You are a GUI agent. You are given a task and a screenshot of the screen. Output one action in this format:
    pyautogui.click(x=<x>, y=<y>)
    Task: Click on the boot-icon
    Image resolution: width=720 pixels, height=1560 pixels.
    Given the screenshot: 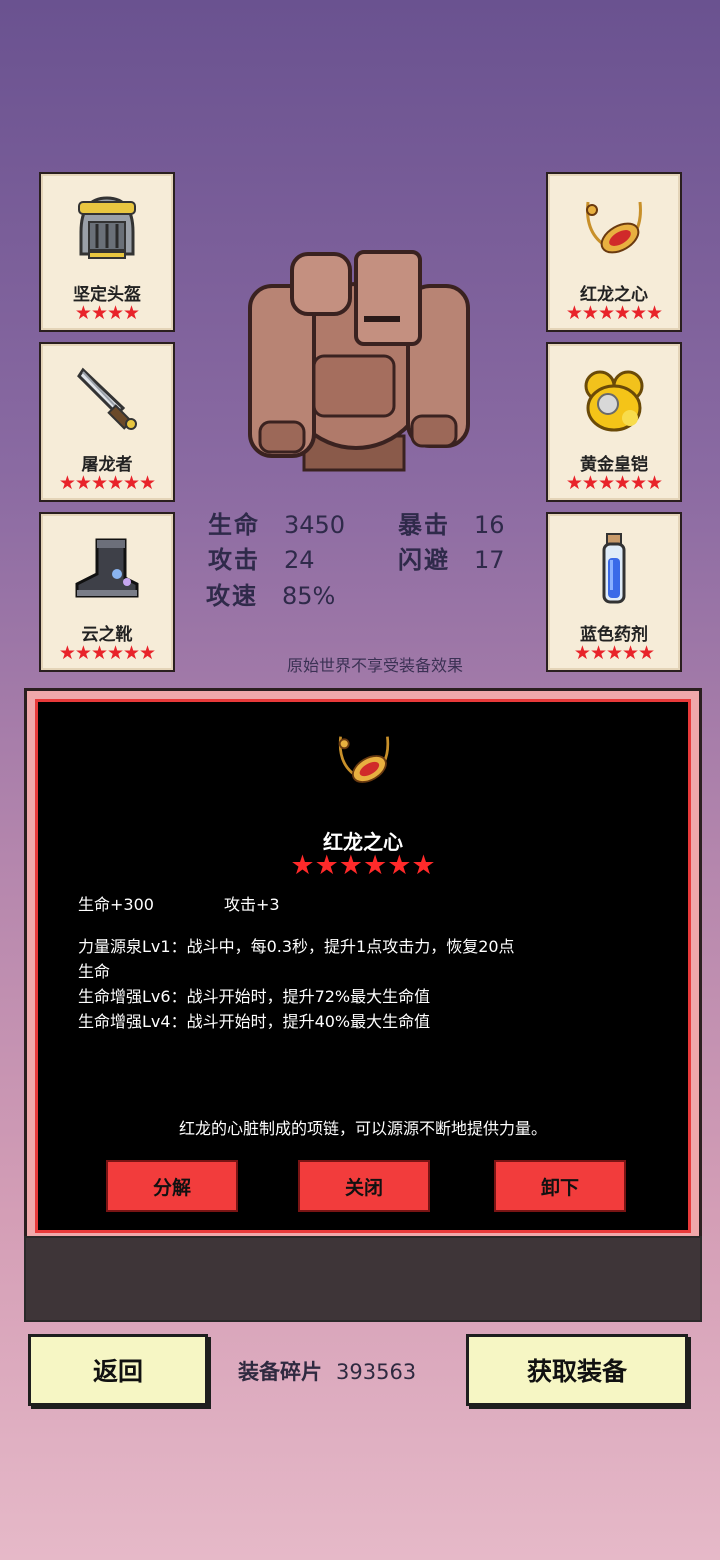 What is the action you would take?
    pyautogui.click(x=107, y=568)
    